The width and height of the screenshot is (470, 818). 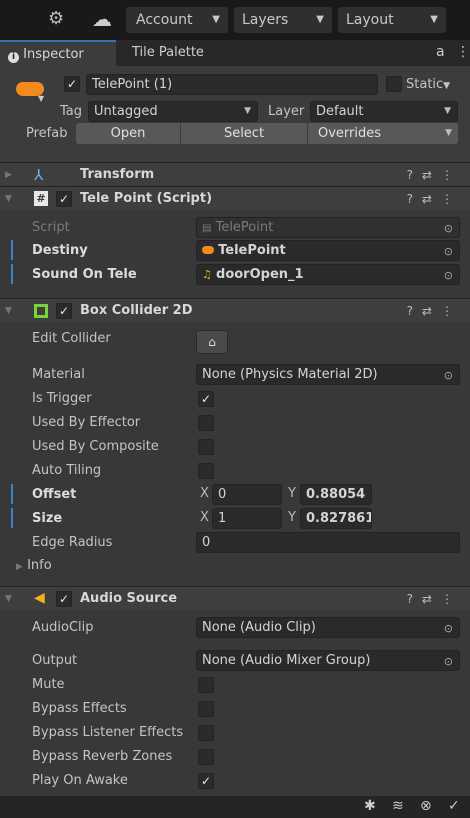 What do you see at coordinates (206, 685) in the screenshot?
I see `mute-checkbox` at bounding box center [206, 685].